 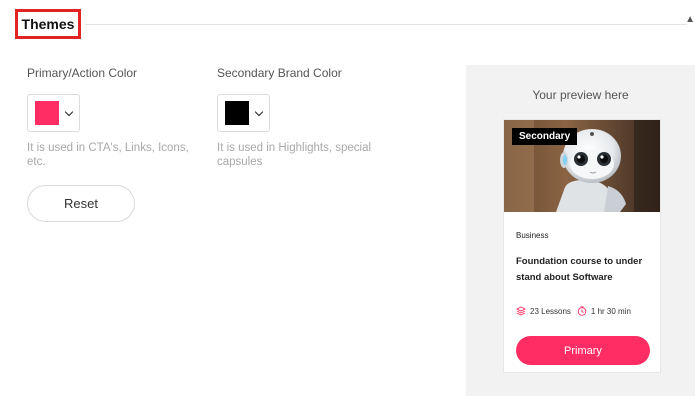 I want to click on preview-title: Your preview here, so click(x=580, y=95).